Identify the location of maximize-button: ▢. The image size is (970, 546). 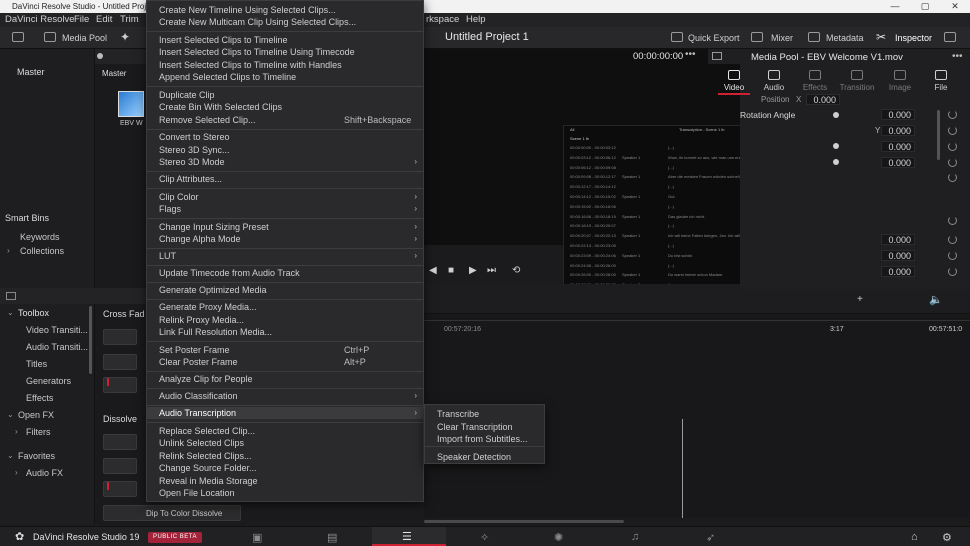
(925, 6).